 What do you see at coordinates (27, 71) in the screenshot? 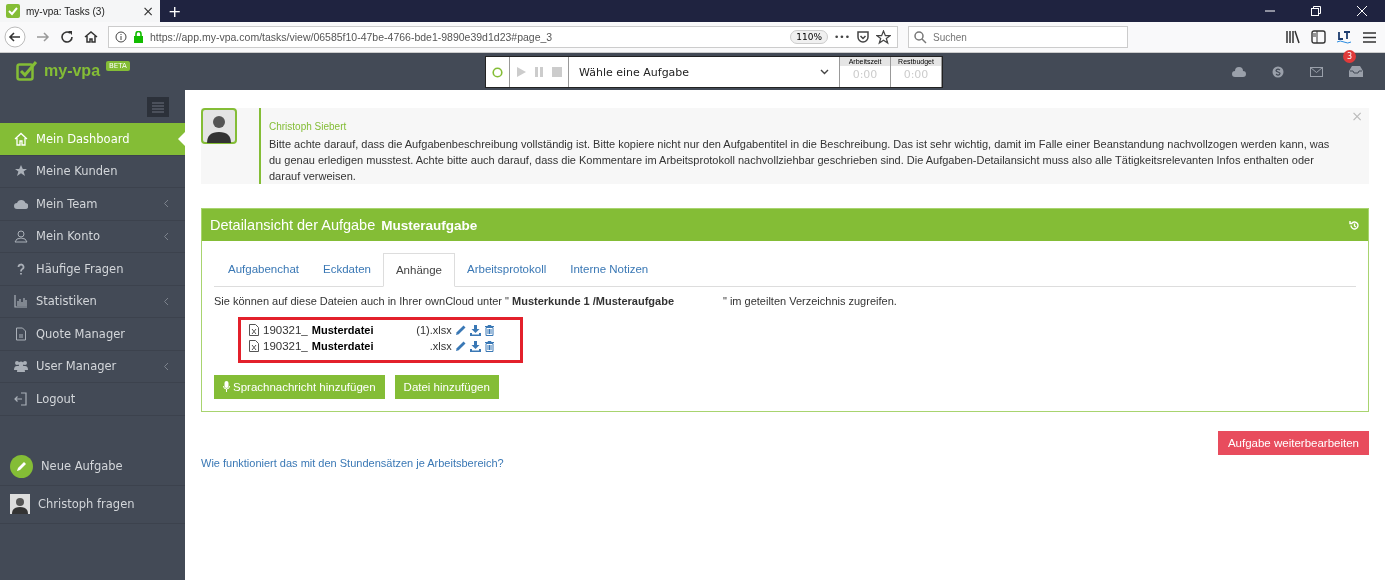
I see `logo-icon` at bounding box center [27, 71].